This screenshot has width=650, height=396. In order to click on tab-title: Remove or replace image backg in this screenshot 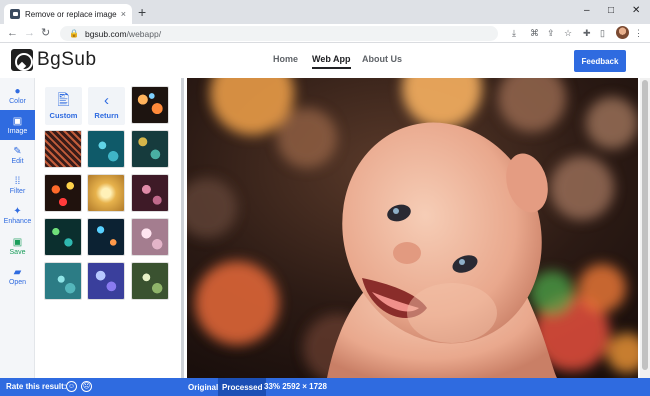, I will do `click(71, 14)`.